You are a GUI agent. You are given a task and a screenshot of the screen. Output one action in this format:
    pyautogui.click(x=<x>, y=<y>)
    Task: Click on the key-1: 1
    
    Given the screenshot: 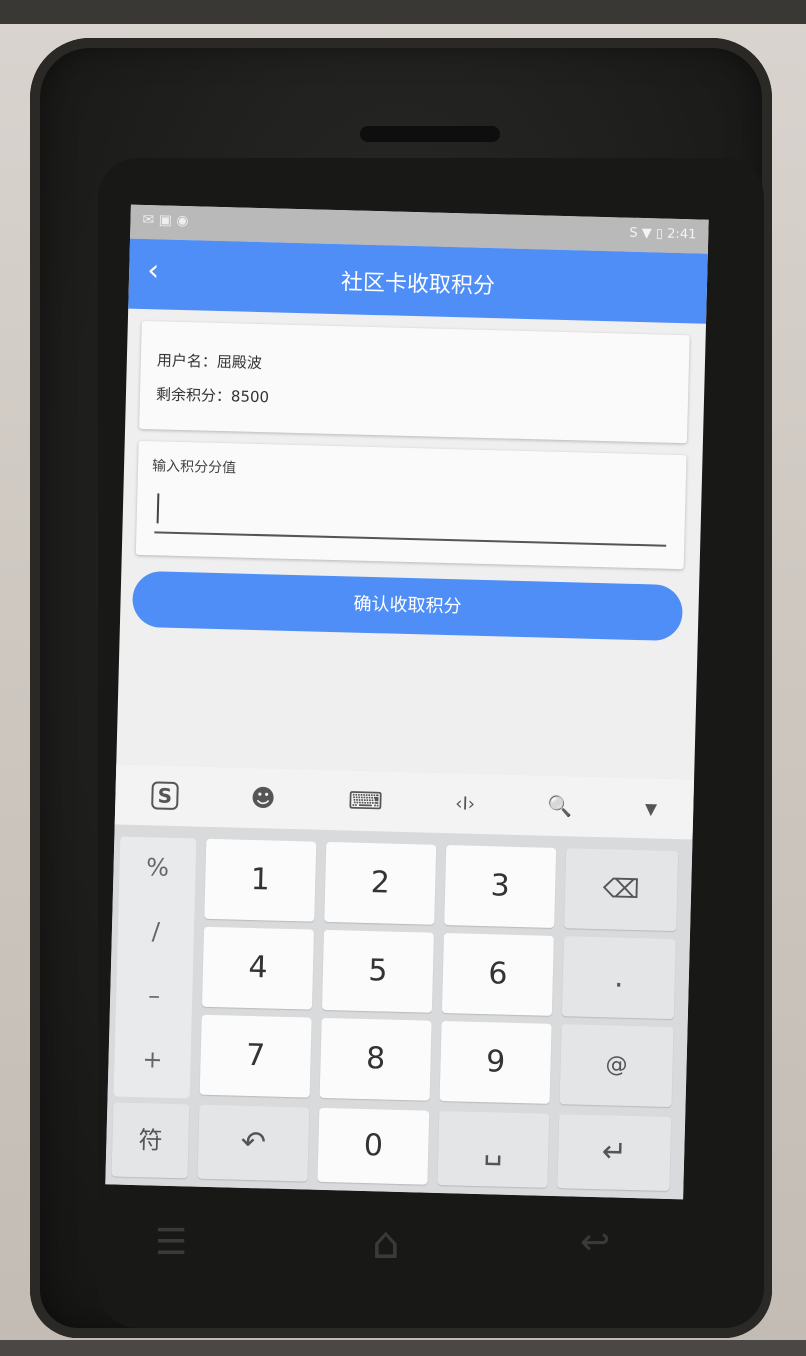 What is the action you would take?
    pyautogui.click(x=260, y=880)
    